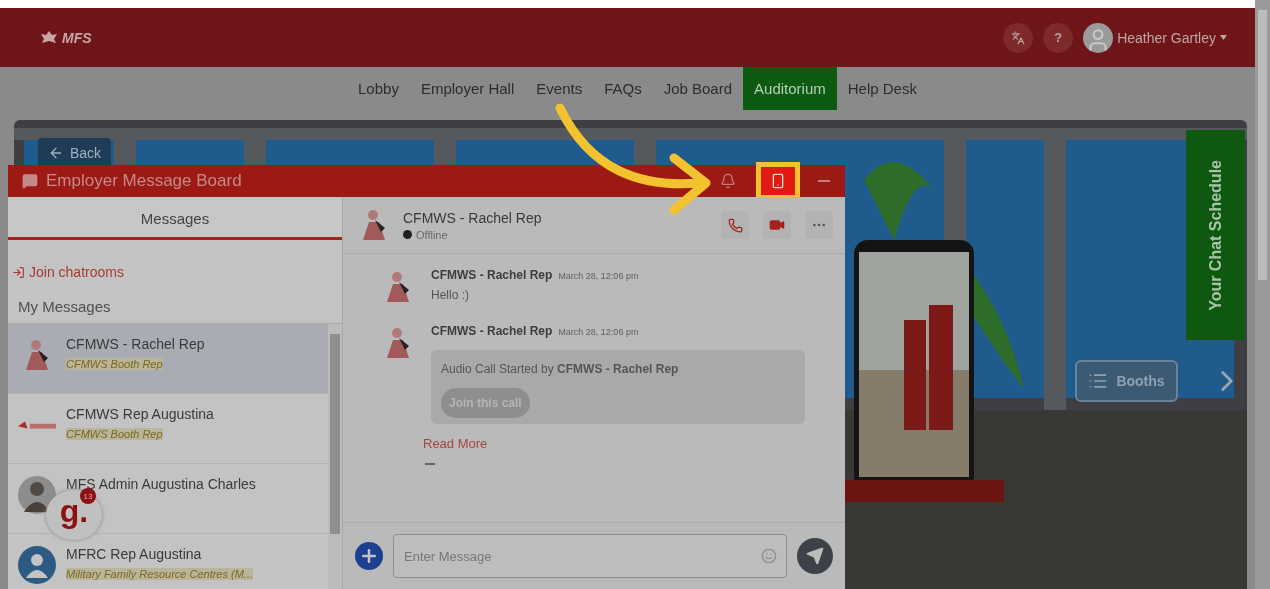  What do you see at coordinates (560, 369) in the screenshot?
I see `call-text: Audio Call Started by CFMWS - Rachel Rep` at bounding box center [560, 369].